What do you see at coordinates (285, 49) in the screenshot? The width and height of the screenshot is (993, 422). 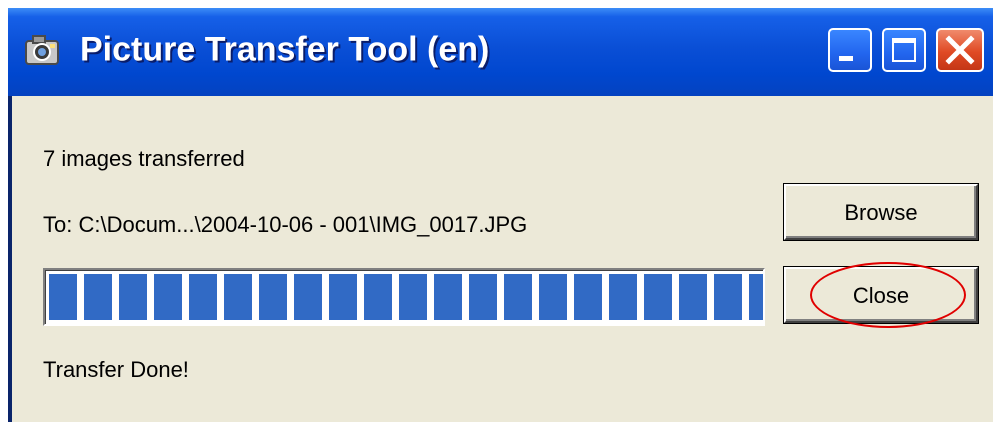 I see `window-title: Picture Transfer Tool (en)` at bounding box center [285, 49].